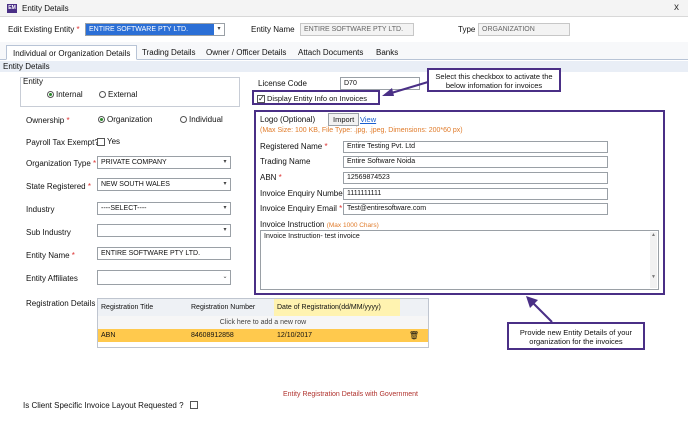 This screenshot has height=424, width=688. Describe the element at coordinates (246, 52) in the screenshot. I see `tab-owner-officer: Owner / Officer Details` at that location.